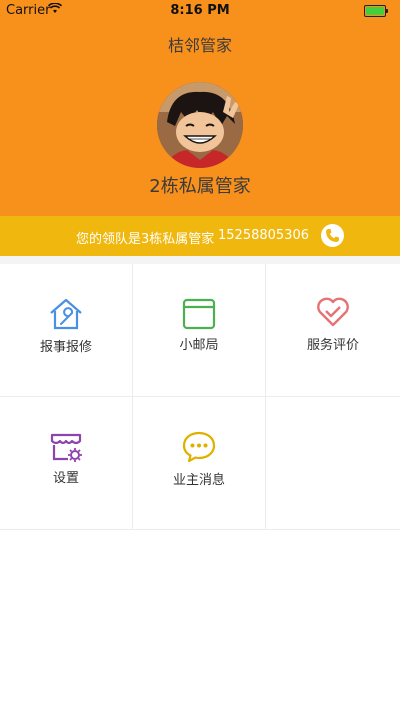 This screenshot has width=400, height=711. Describe the element at coordinates (199, 447) in the screenshot. I see `chat-bubble-icon` at that location.